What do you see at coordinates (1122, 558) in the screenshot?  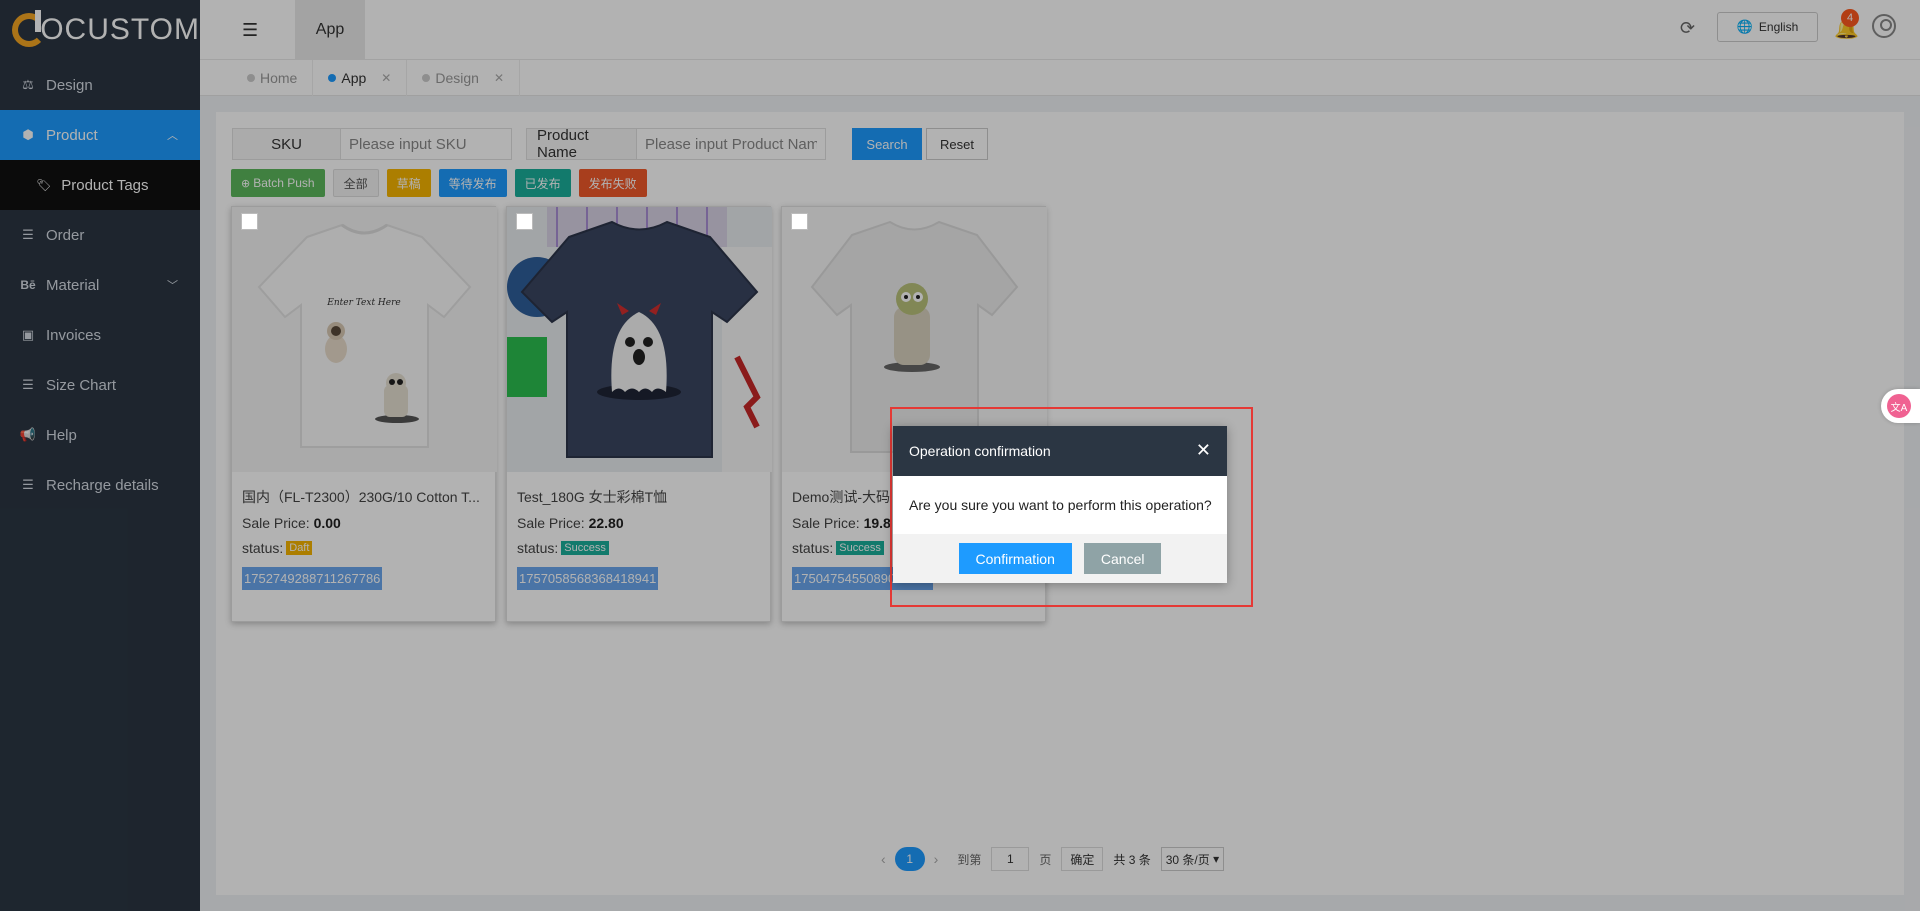 I see `cancel-button: Cancel` at bounding box center [1122, 558].